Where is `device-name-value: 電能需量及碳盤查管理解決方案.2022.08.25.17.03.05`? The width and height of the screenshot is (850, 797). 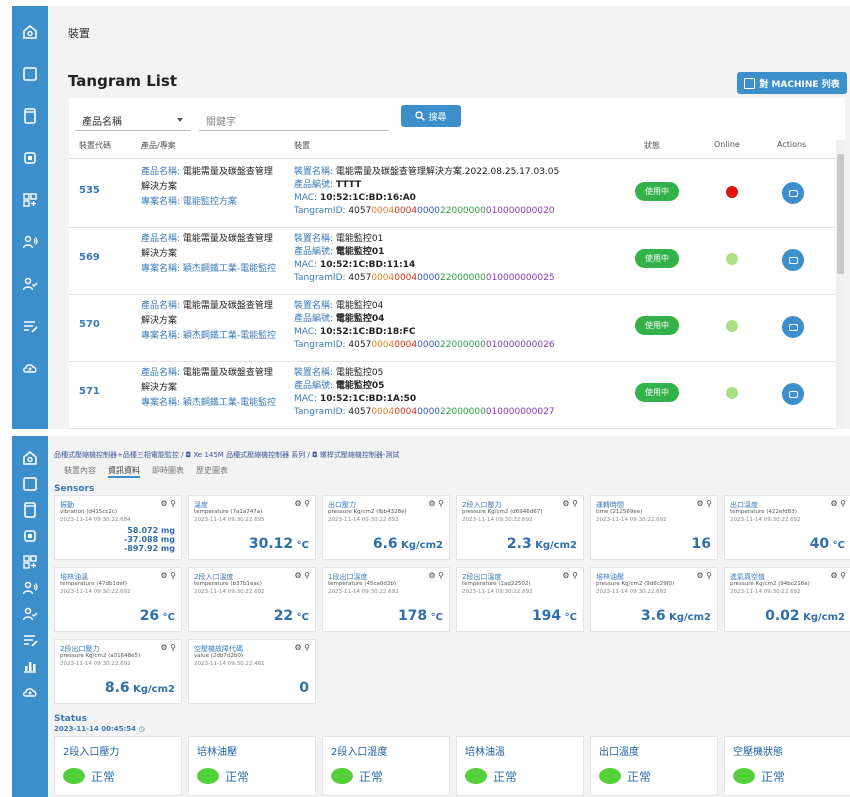 device-name-value: 電能需量及碳盤查管理解決方案.2022.08.25.17.03.05 is located at coordinates (447, 172).